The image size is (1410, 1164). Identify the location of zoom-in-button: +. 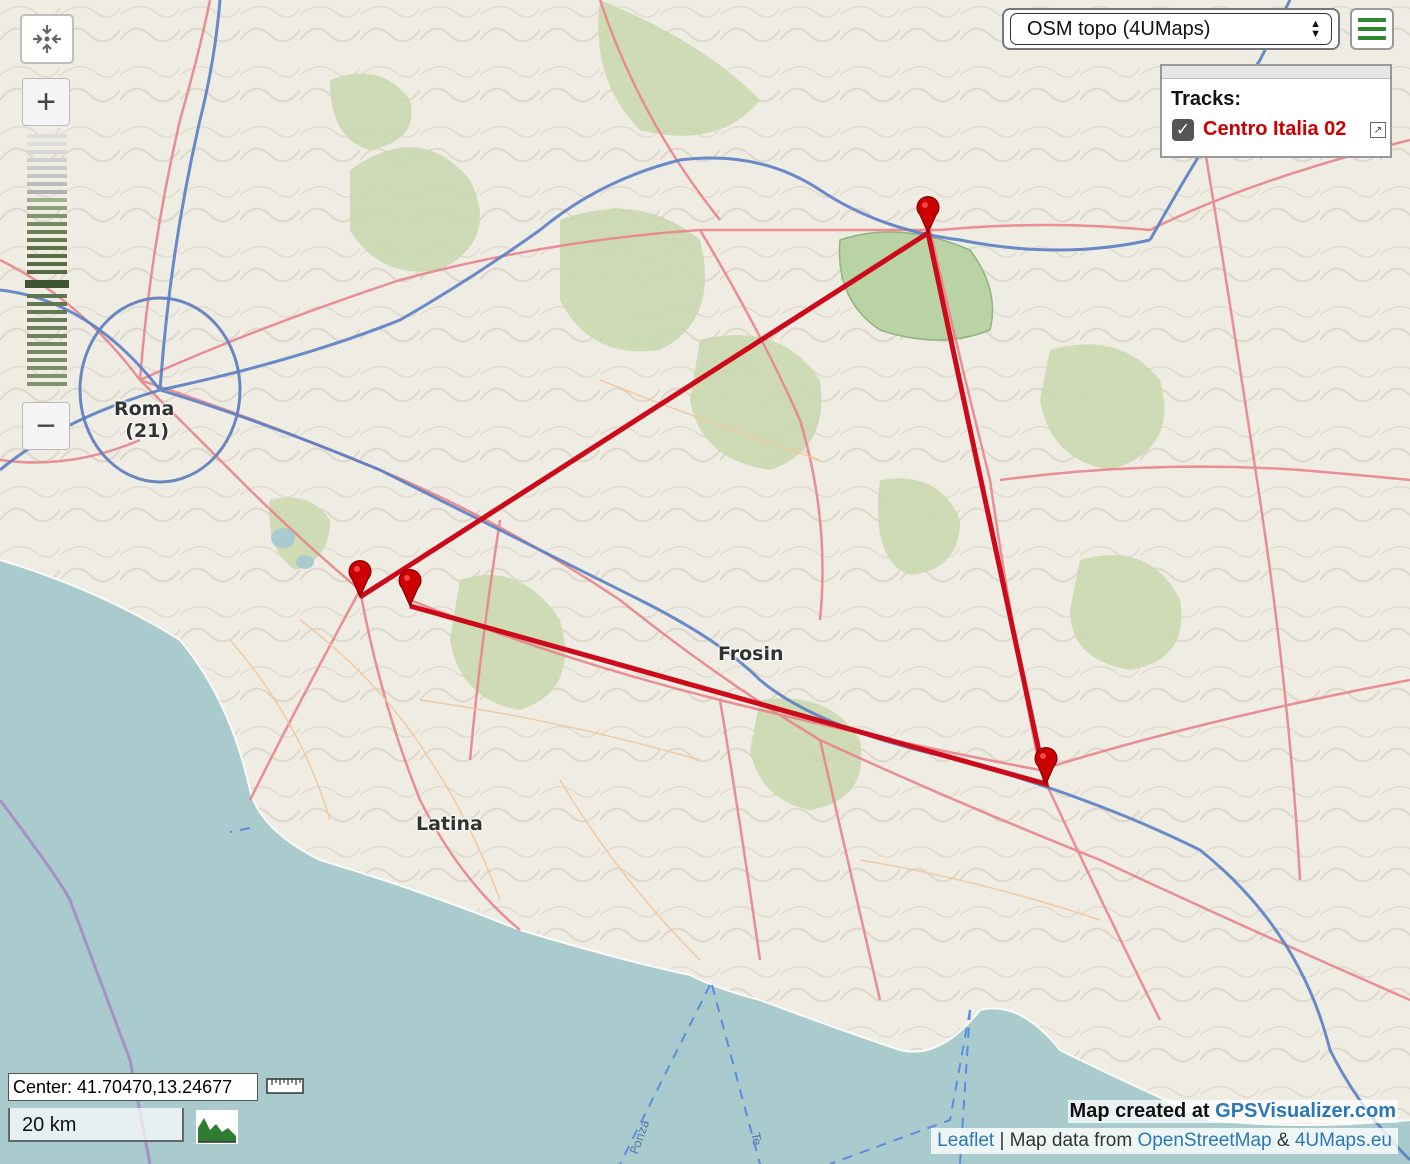
(46, 102).